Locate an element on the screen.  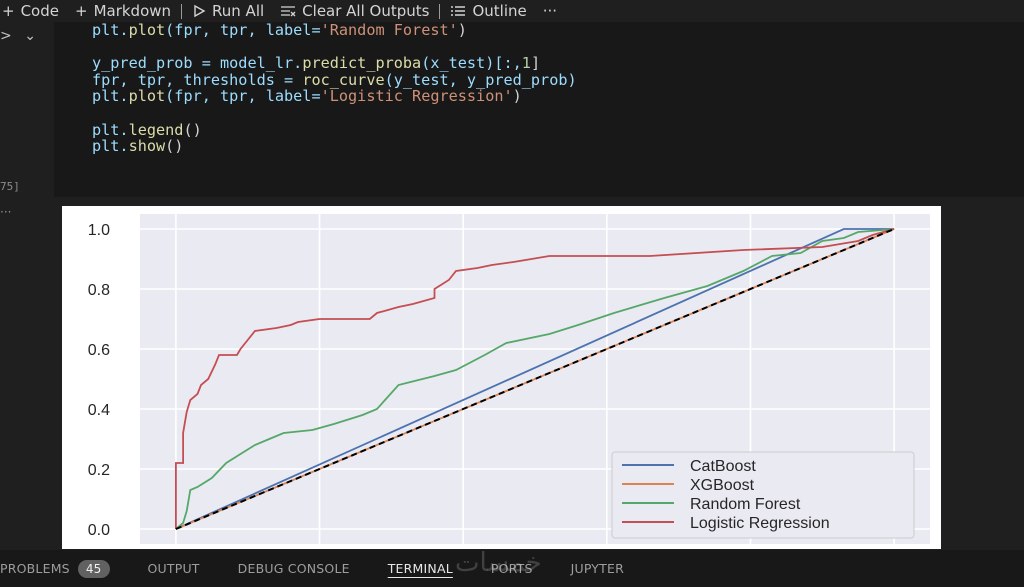
tab-terminal-label: TERMINAL is located at coordinates (420, 568).